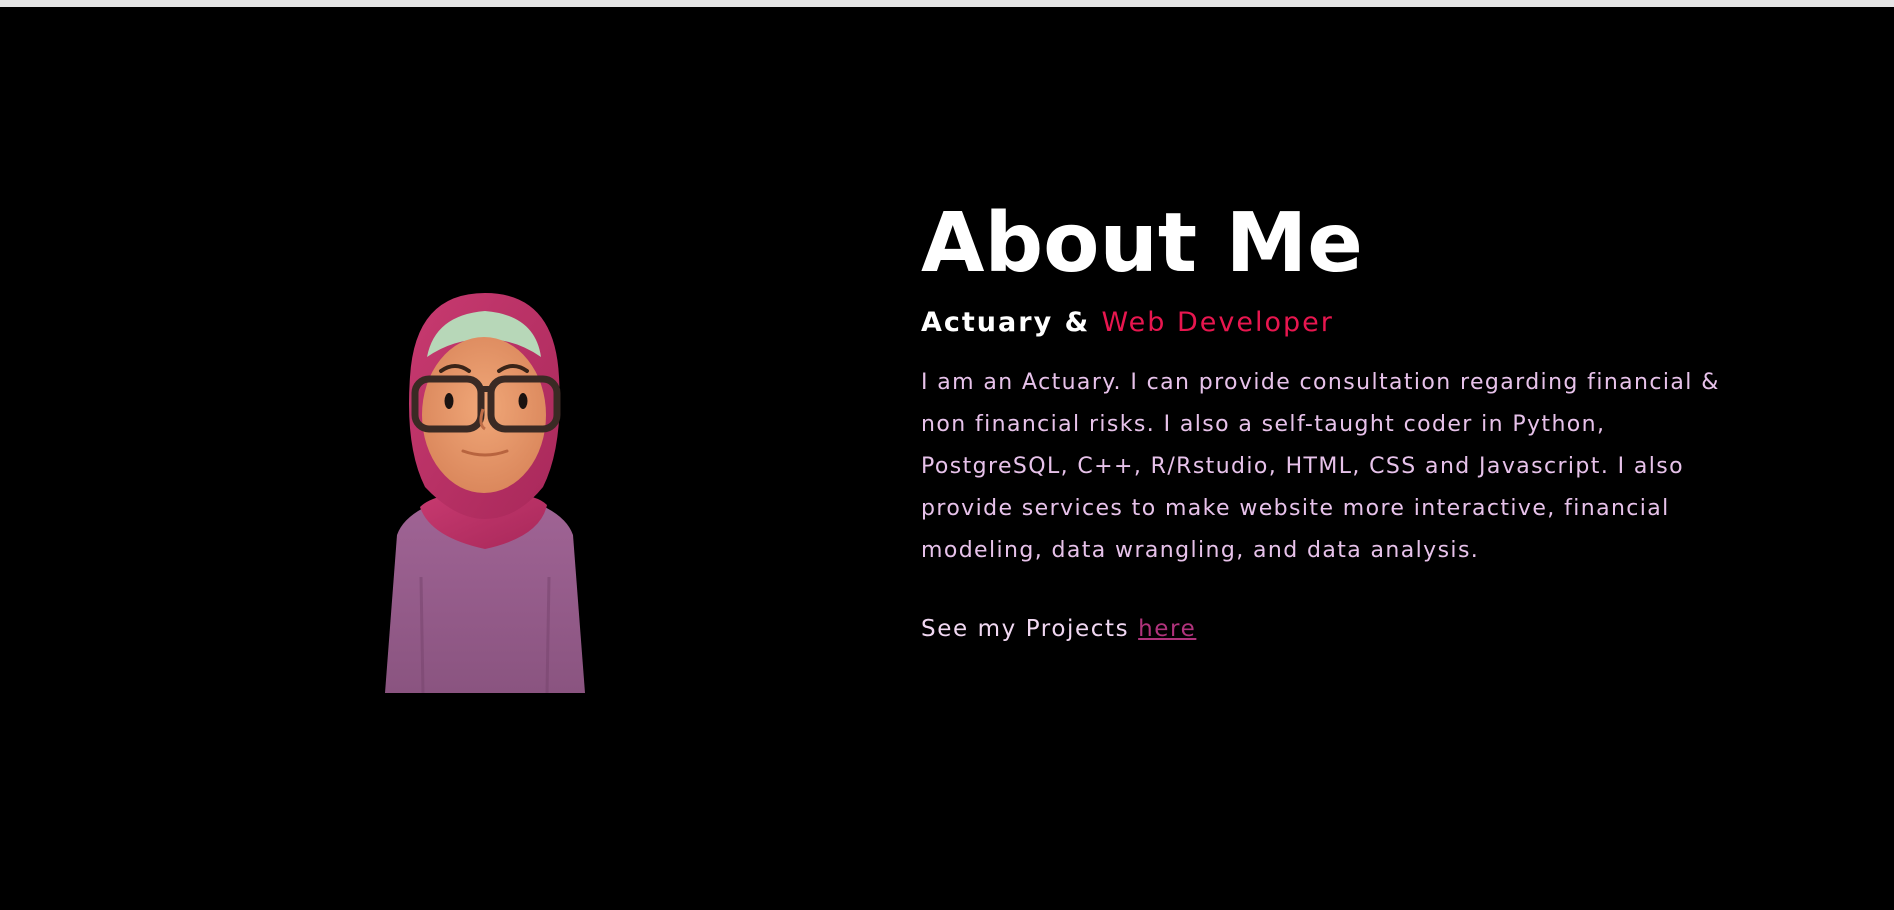 Image resolution: width=1894 pixels, height=910 pixels. What do you see at coordinates (1217, 322) in the screenshot?
I see `role-accent: Web Developer` at bounding box center [1217, 322].